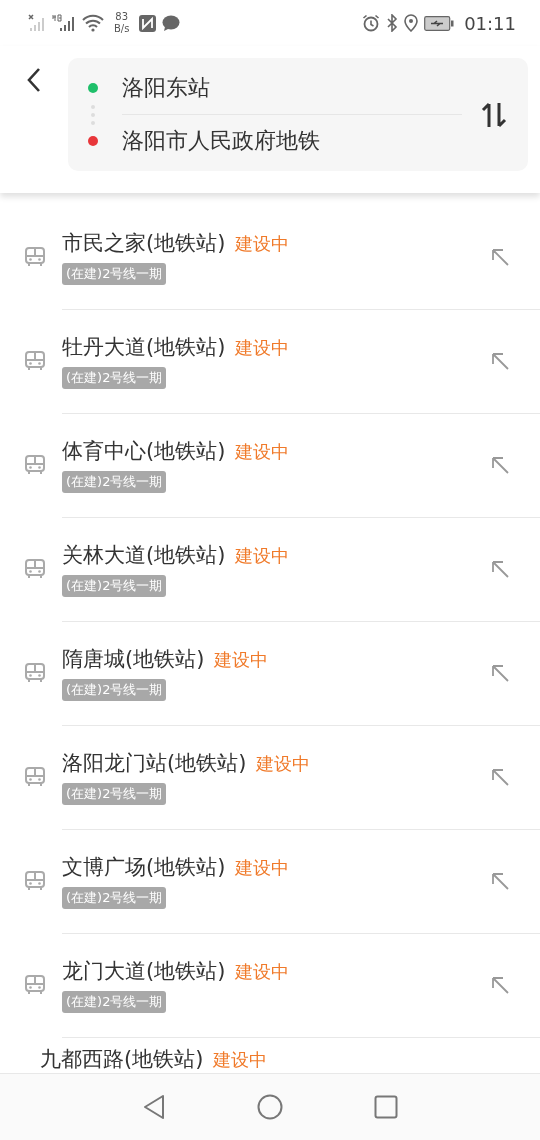 The height and width of the screenshot is (1140, 540). What do you see at coordinates (154, 762) in the screenshot?
I see `station-name: 洛阳龙门站(地铁站)` at bounding box center [154, 762].